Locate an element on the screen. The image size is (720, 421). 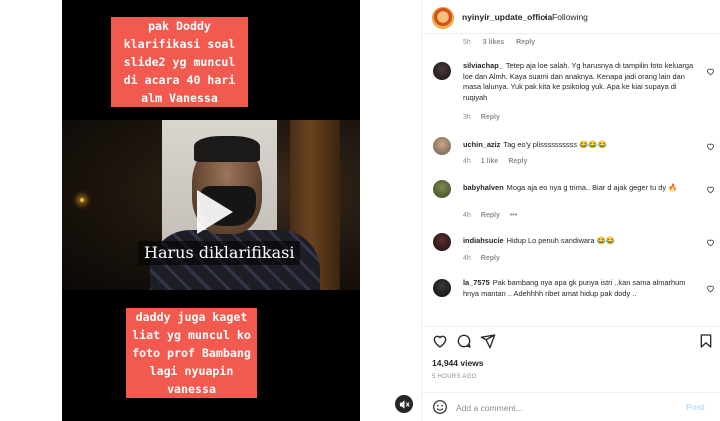
comment-likes: 3 likes is located at coordinates (493, 42).